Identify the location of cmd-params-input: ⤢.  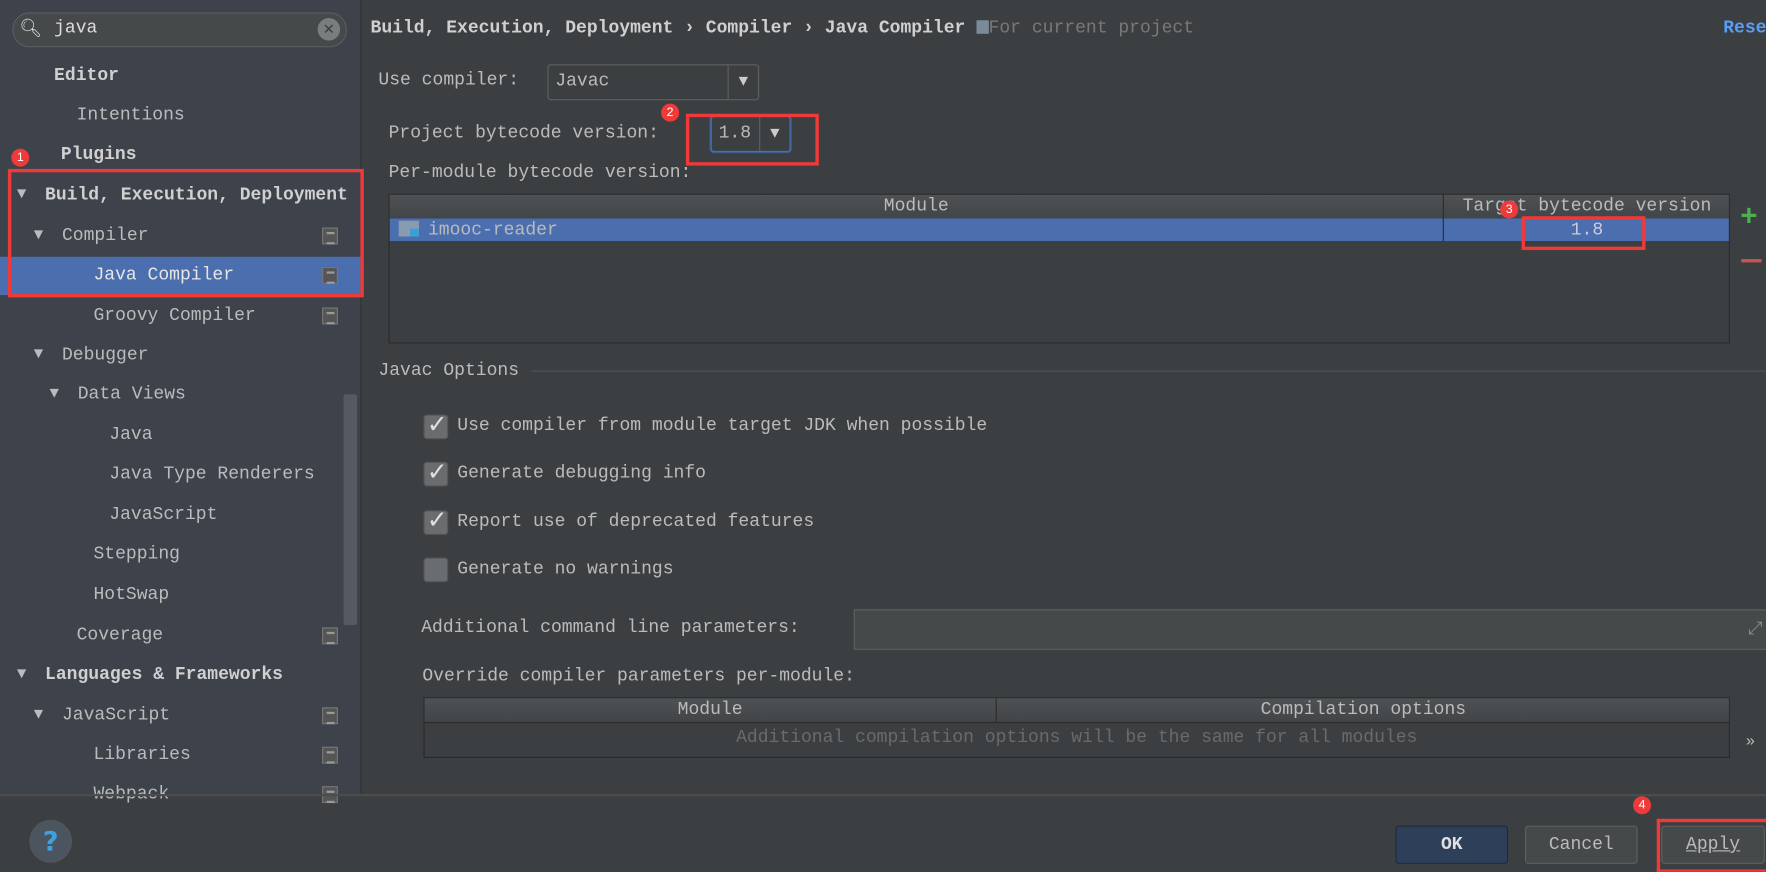
(1309, 629).